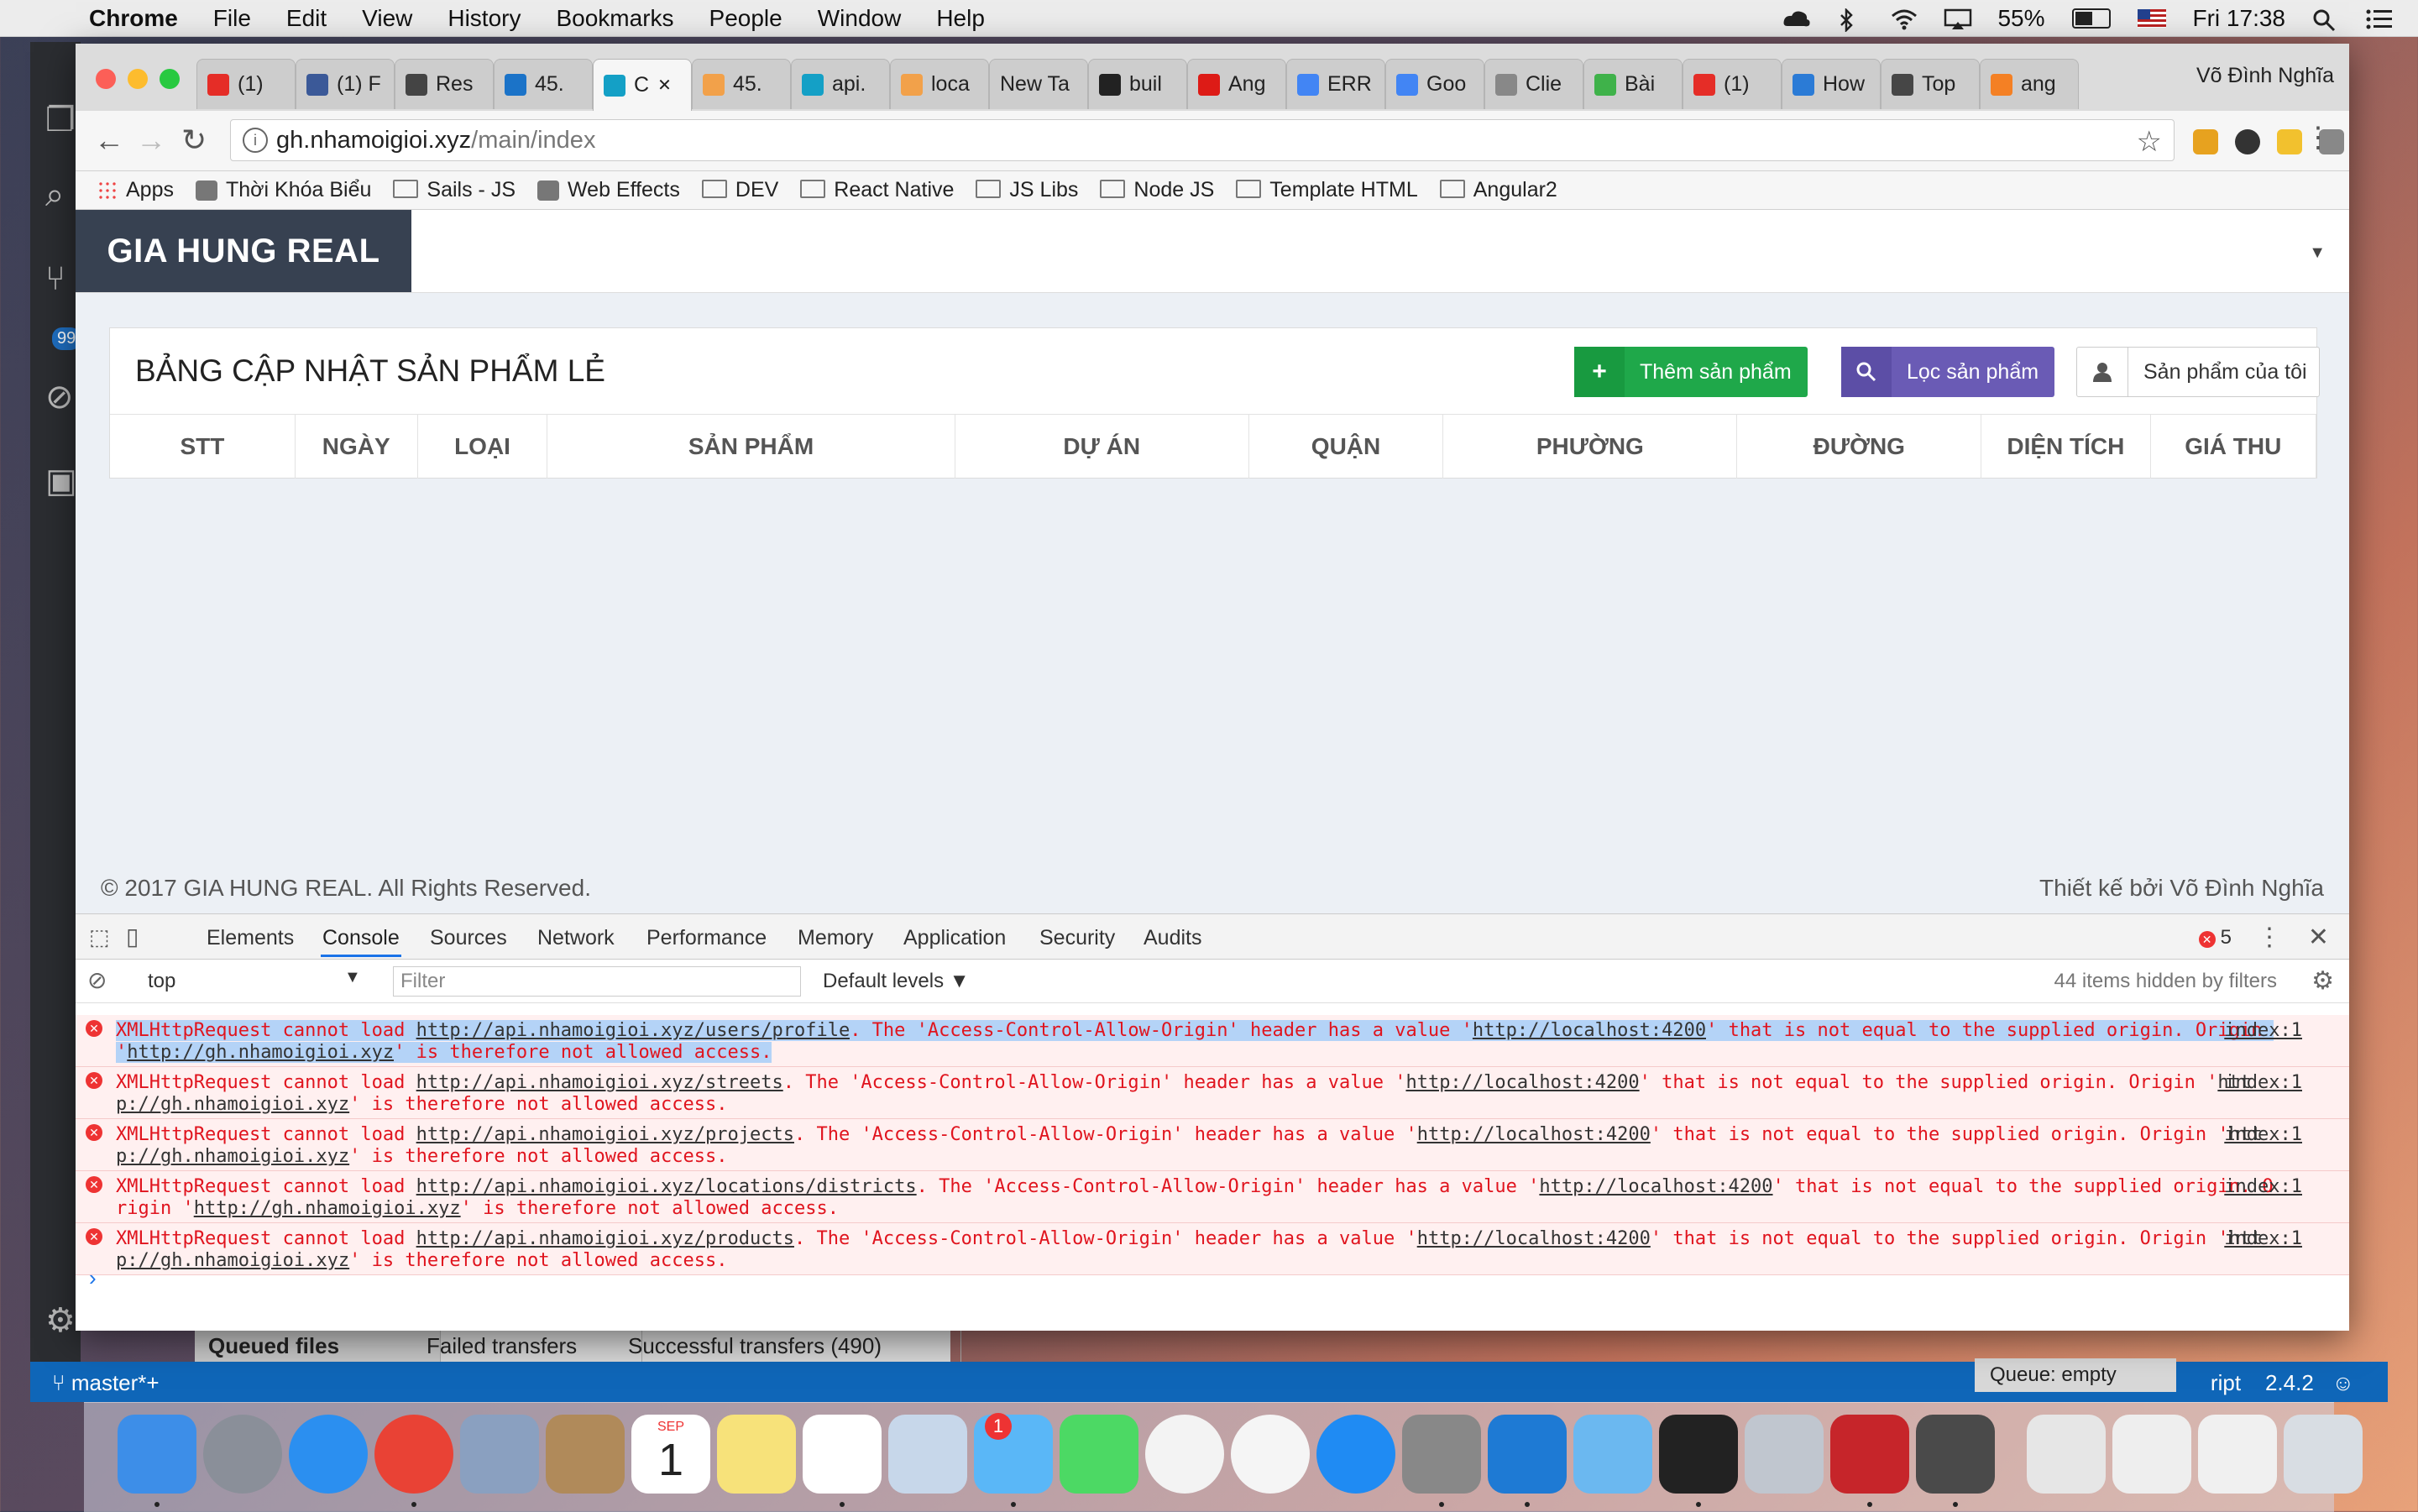  I want to click on browser-tab: New Ta, so click(1038, 84).